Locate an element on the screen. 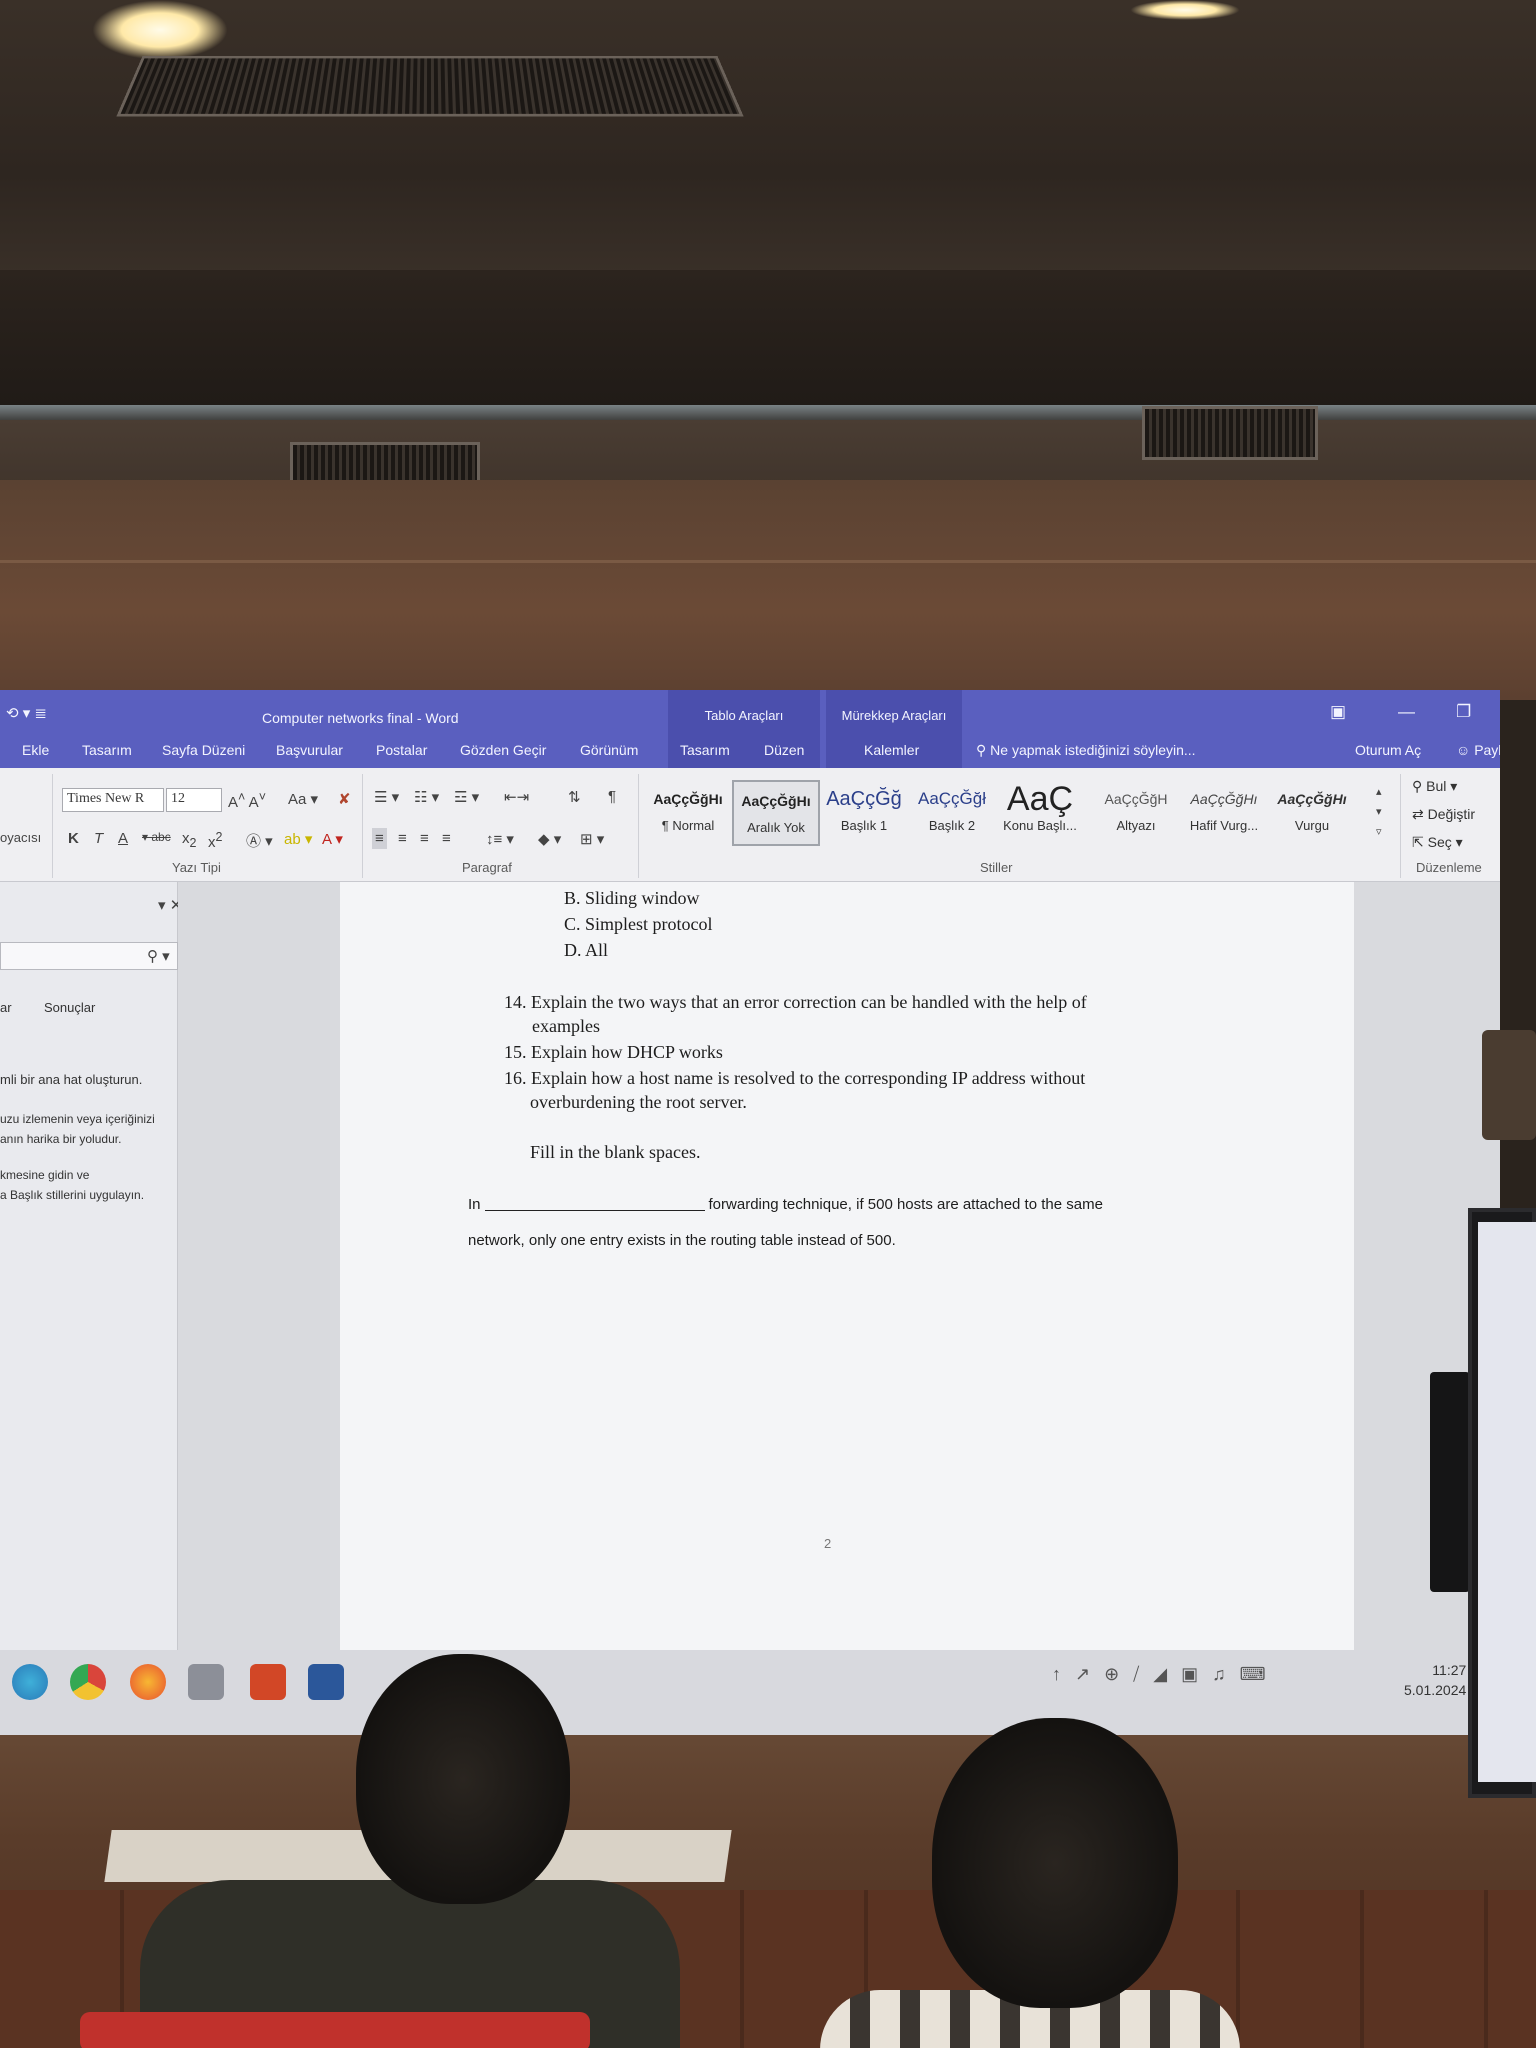 This screenshot has height=2048, width=1536. borders-icon: ⊞ ▾ is located at coordinates (592, 839).